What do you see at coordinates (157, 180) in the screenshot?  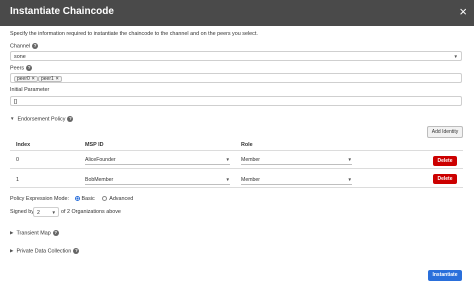 I see `msp-id-select: BobMember ▼` at bounding box center [157, 180].